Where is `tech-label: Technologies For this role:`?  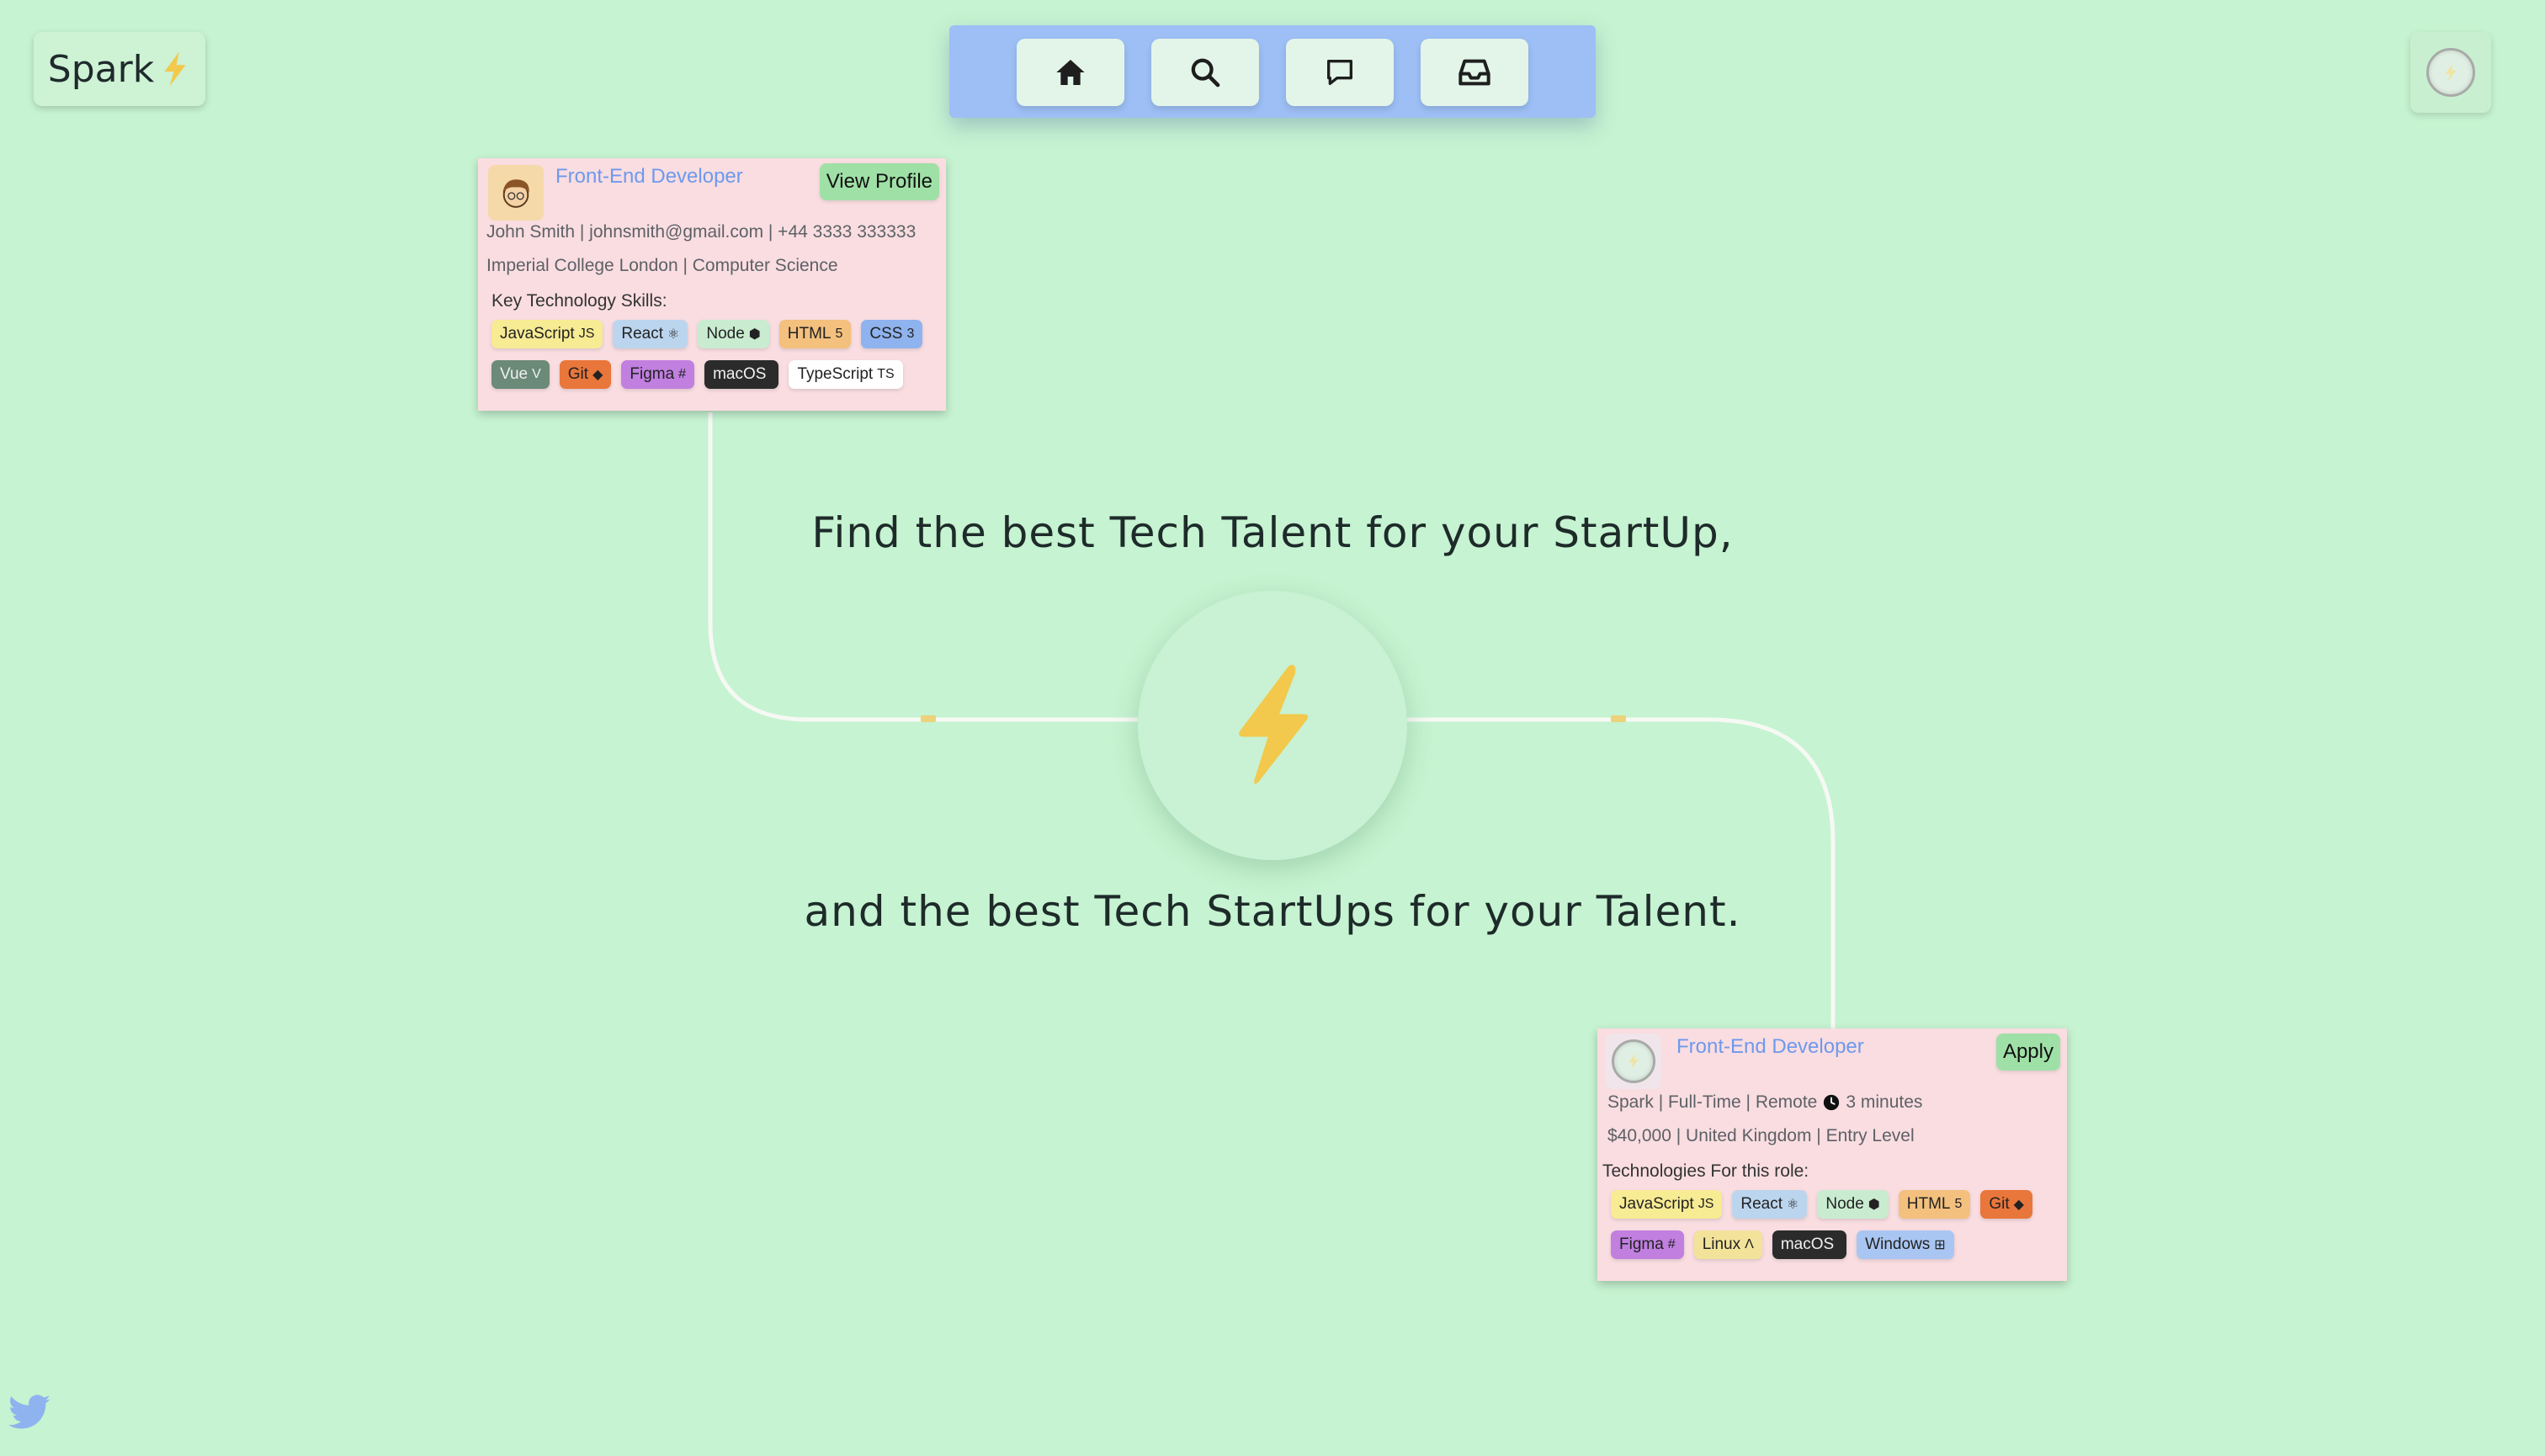
tech-label: Technologies For this role: is located at coordinates (1705, 1171).